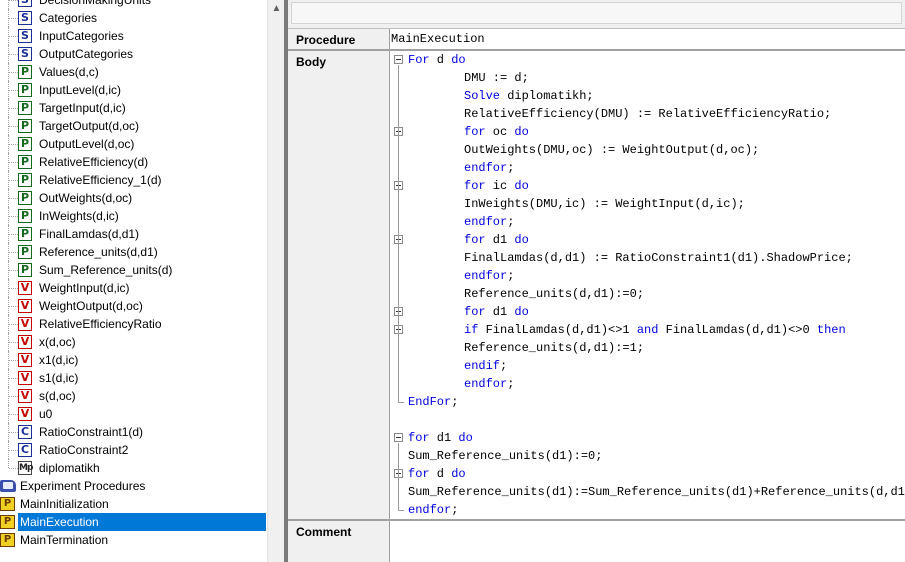  What do you see at coordinates (106, 270) in the screenshot?
I see `tree-item-label: Sum_Reference_units(d)` at bounding box center [106, 270].